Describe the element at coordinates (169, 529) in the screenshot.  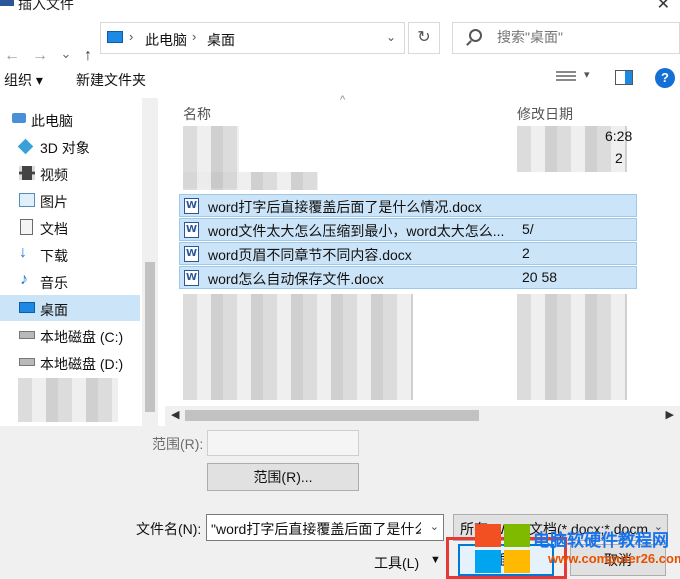
I see `filename-label: 文件名(N):` at that location.